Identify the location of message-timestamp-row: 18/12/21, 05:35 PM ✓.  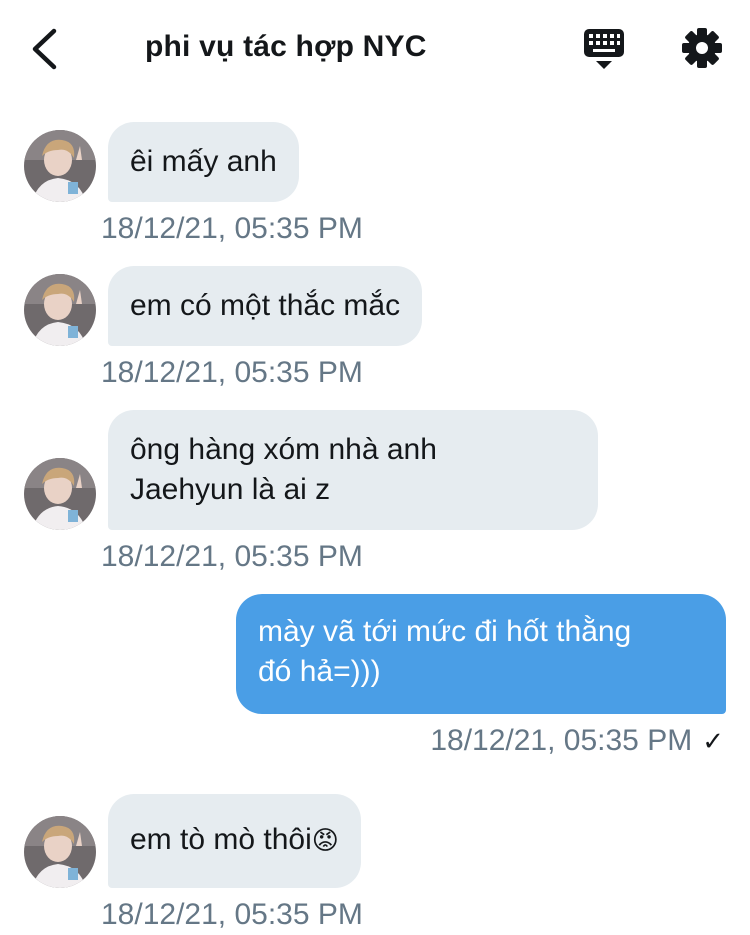
(577, 741).